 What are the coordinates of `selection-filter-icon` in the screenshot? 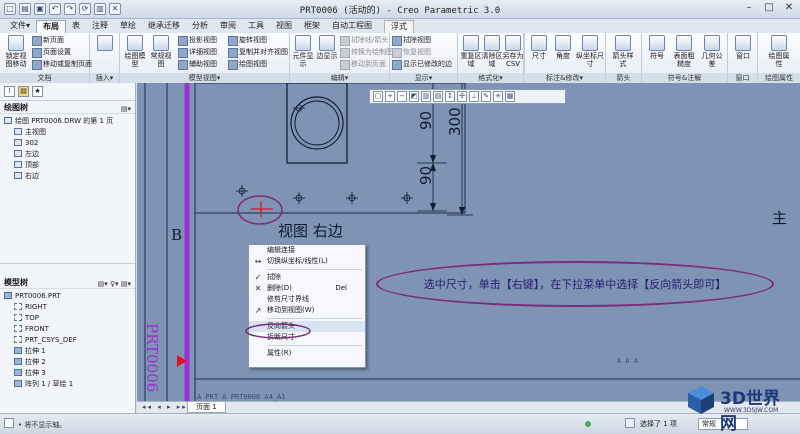 It's located at (630, 423).